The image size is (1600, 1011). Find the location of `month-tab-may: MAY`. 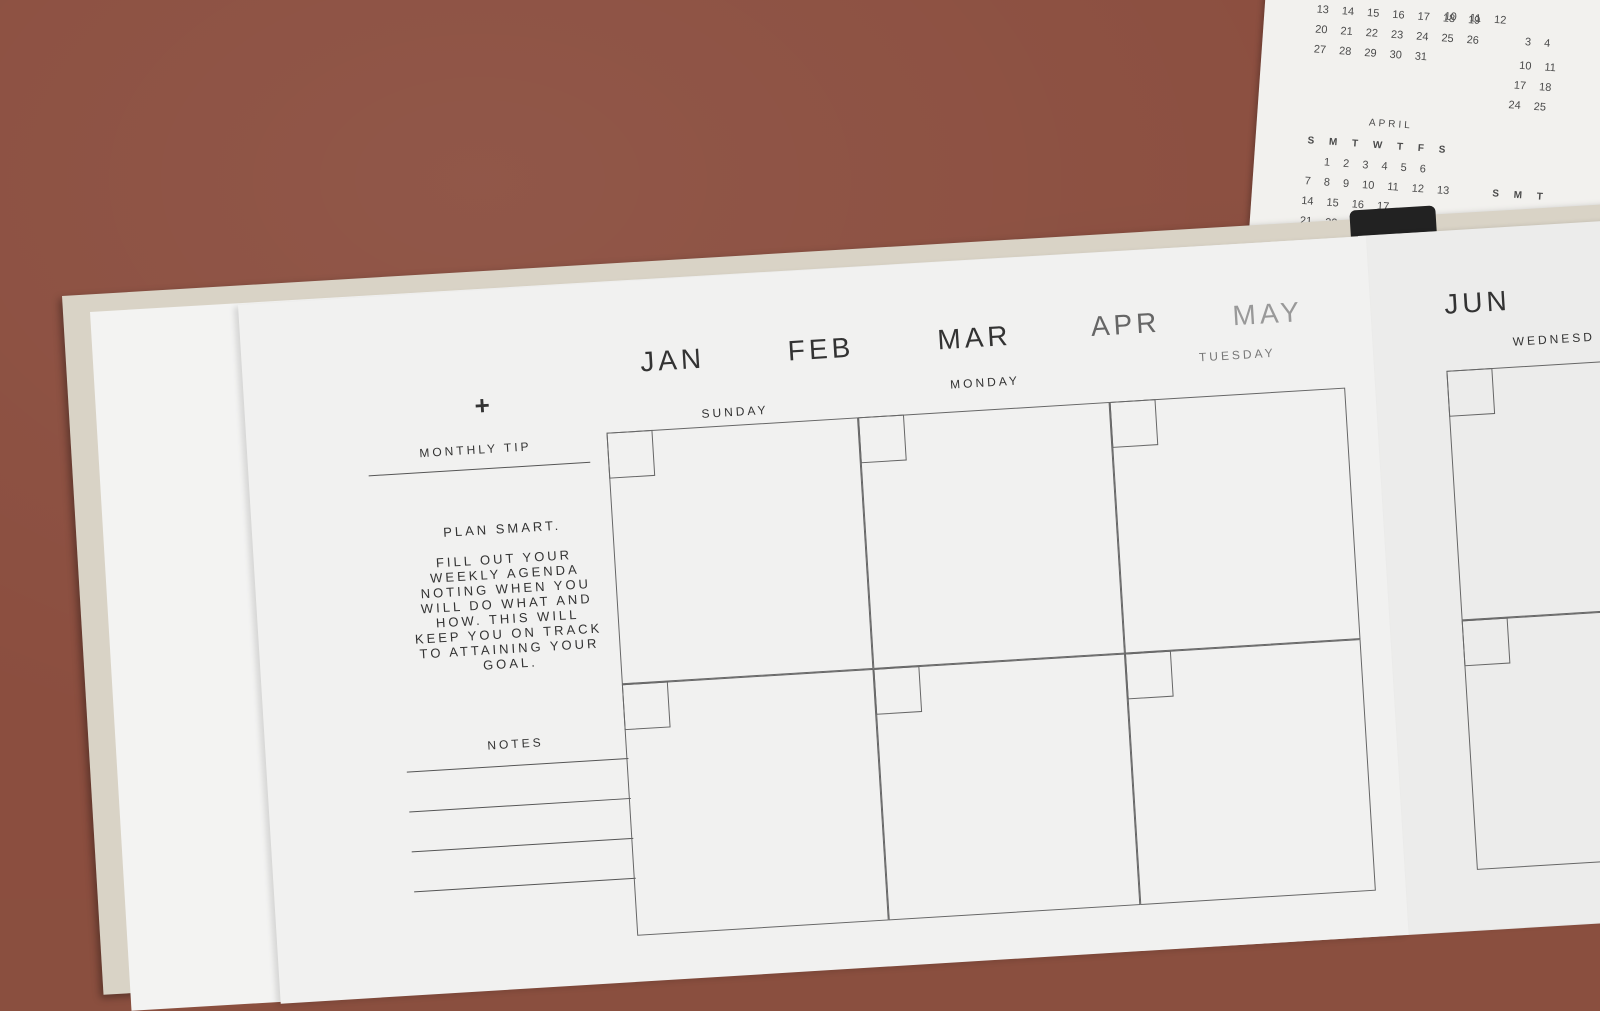

month-tab-may: MAY is located at coordinates (1267, 314).